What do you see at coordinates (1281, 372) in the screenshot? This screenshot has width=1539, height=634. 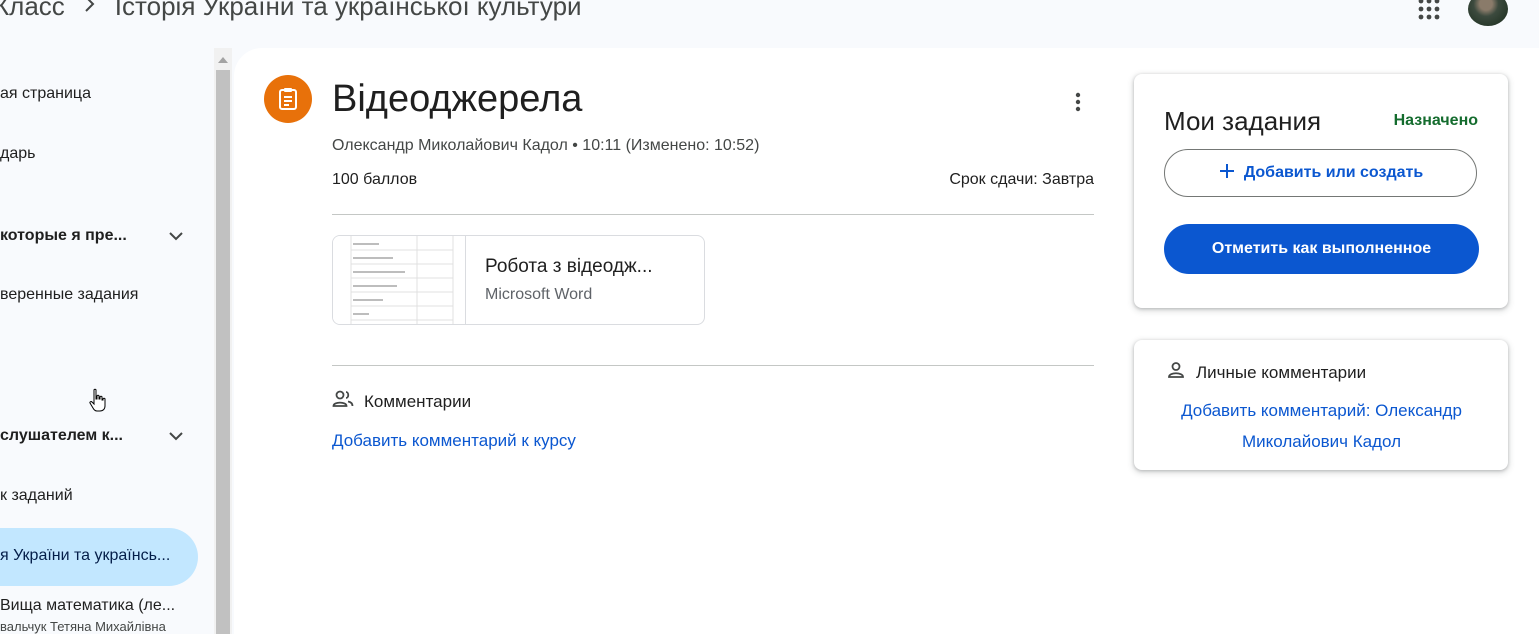 I see `private-comments-label: Личные комментарии` at bounding box center [1281, 372].